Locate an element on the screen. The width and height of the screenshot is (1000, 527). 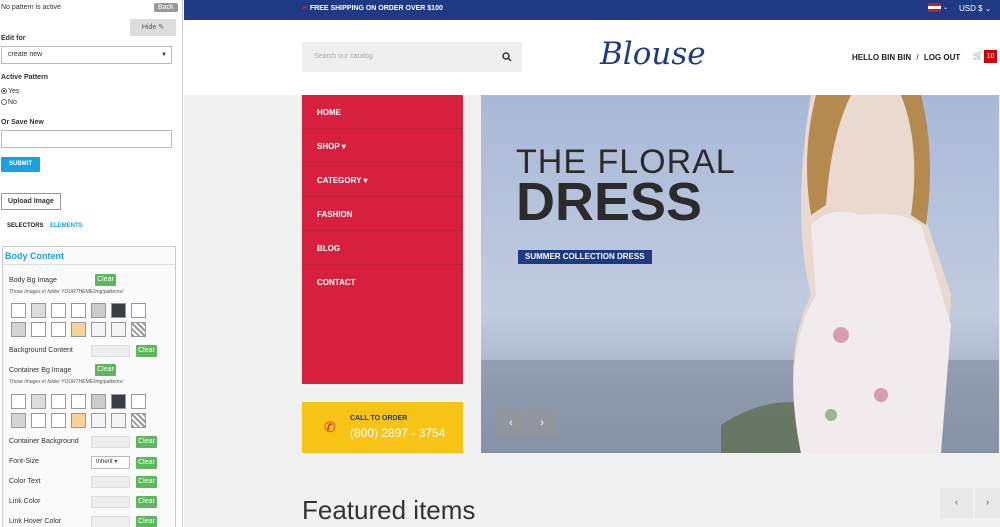
slider-next-button: › is located at coordinates (542, 423).